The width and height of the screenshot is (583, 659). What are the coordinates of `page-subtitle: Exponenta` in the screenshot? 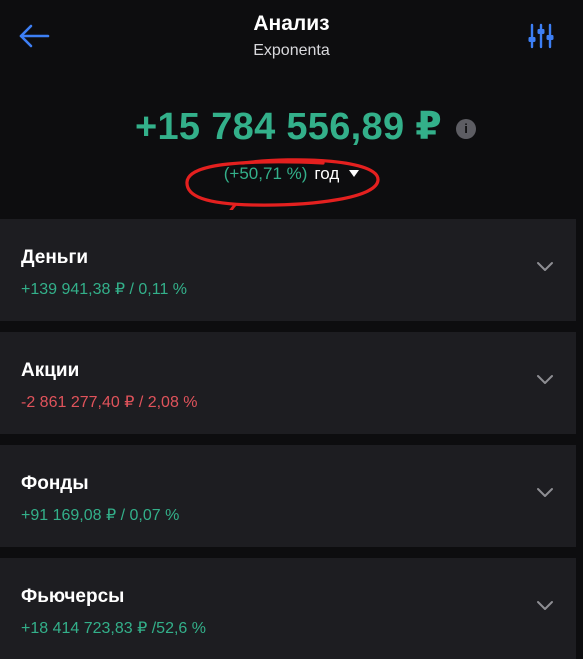 It's located at (291, 50).